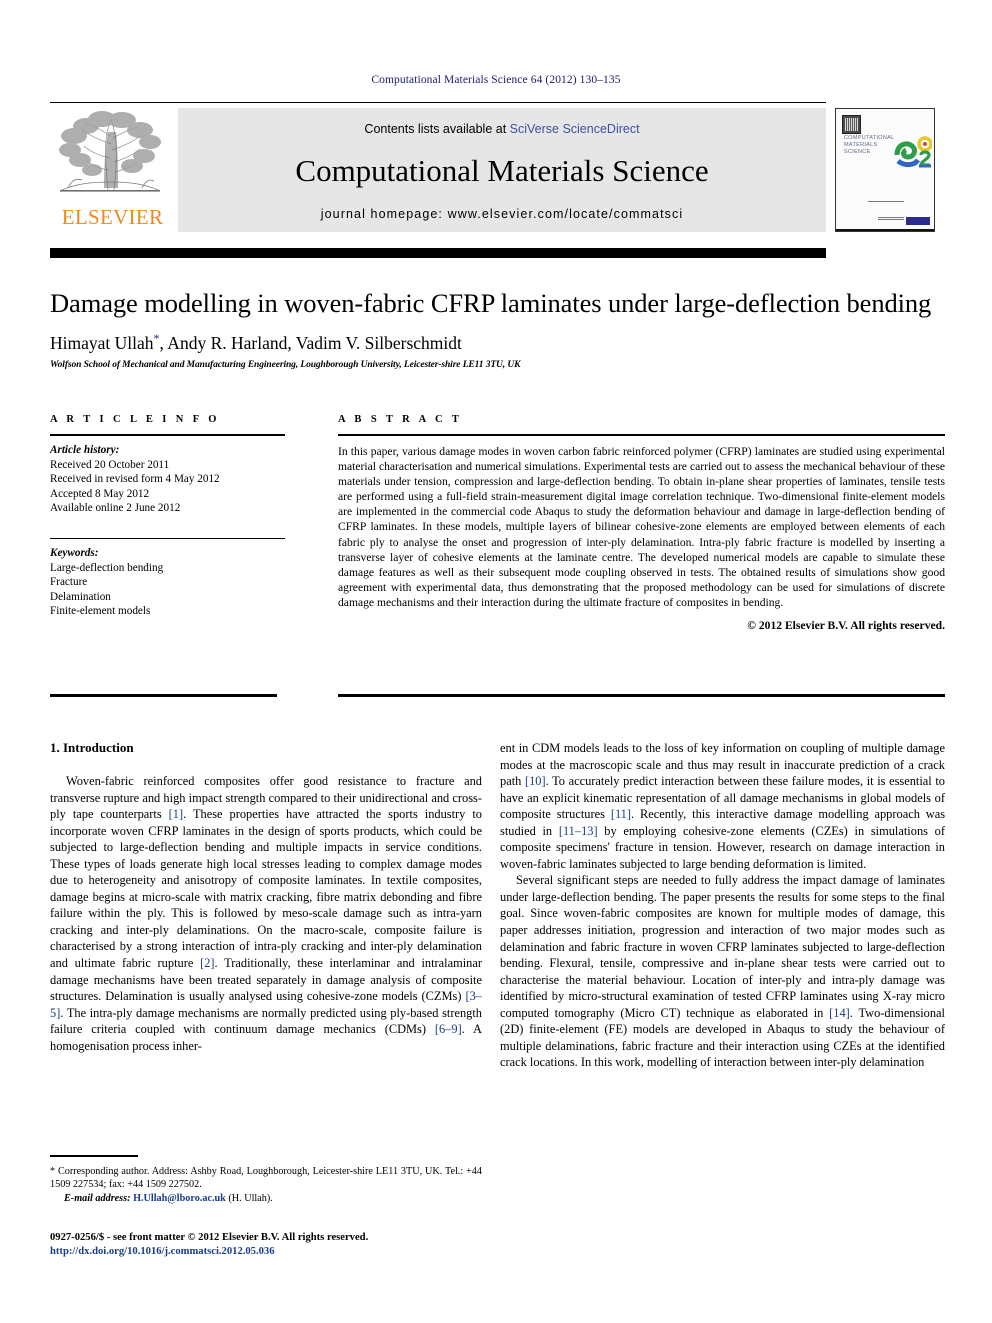 Image resolution: width=992 pixels, height=1323 pixels. I want to click on reference-link: [1], so click(176, 814).